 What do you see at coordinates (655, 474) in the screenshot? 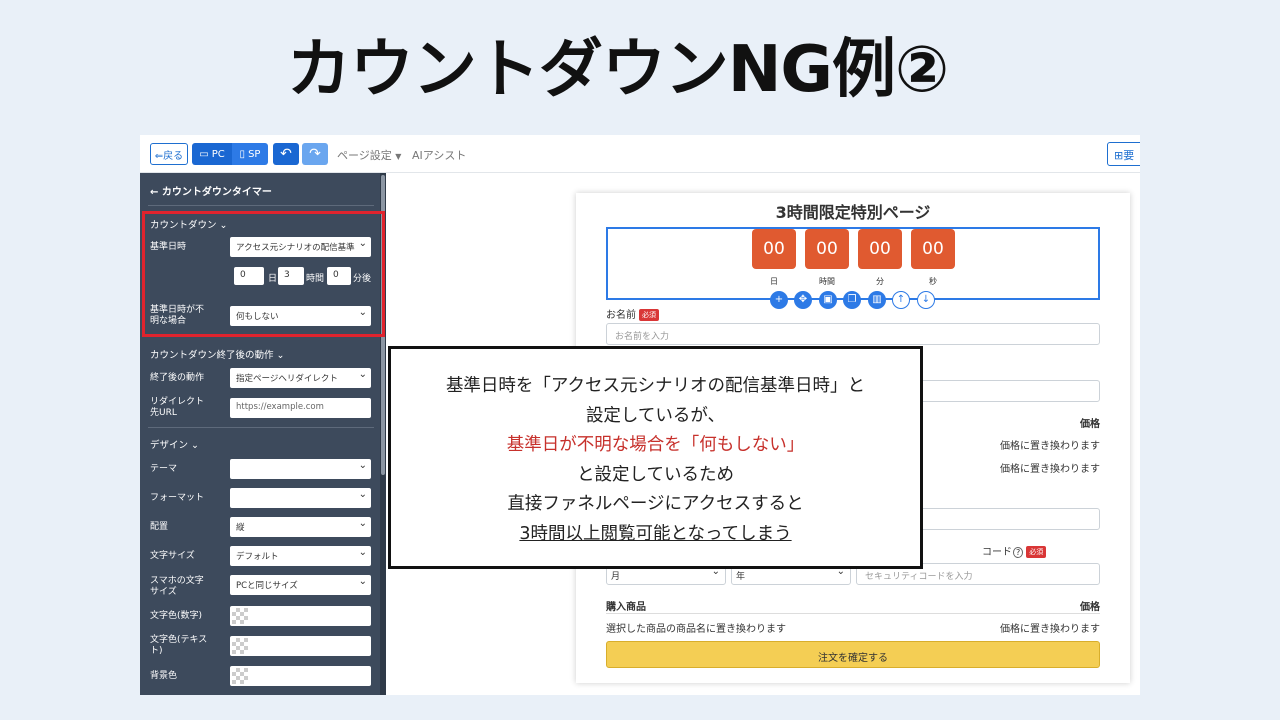
I see `note-line-4: と設定しているため` at bounding box center [655, 474].